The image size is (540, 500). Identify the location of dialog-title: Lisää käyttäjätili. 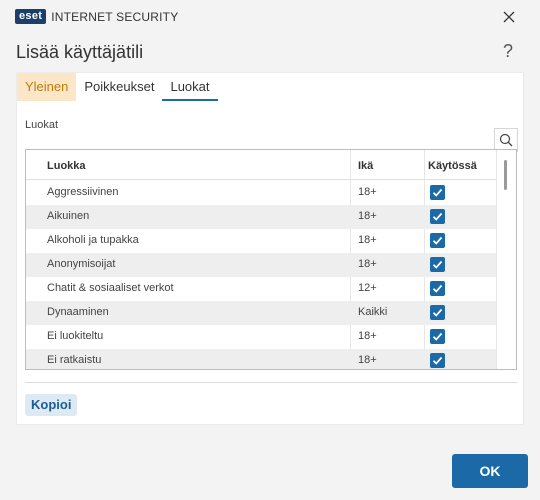
(80, 52).